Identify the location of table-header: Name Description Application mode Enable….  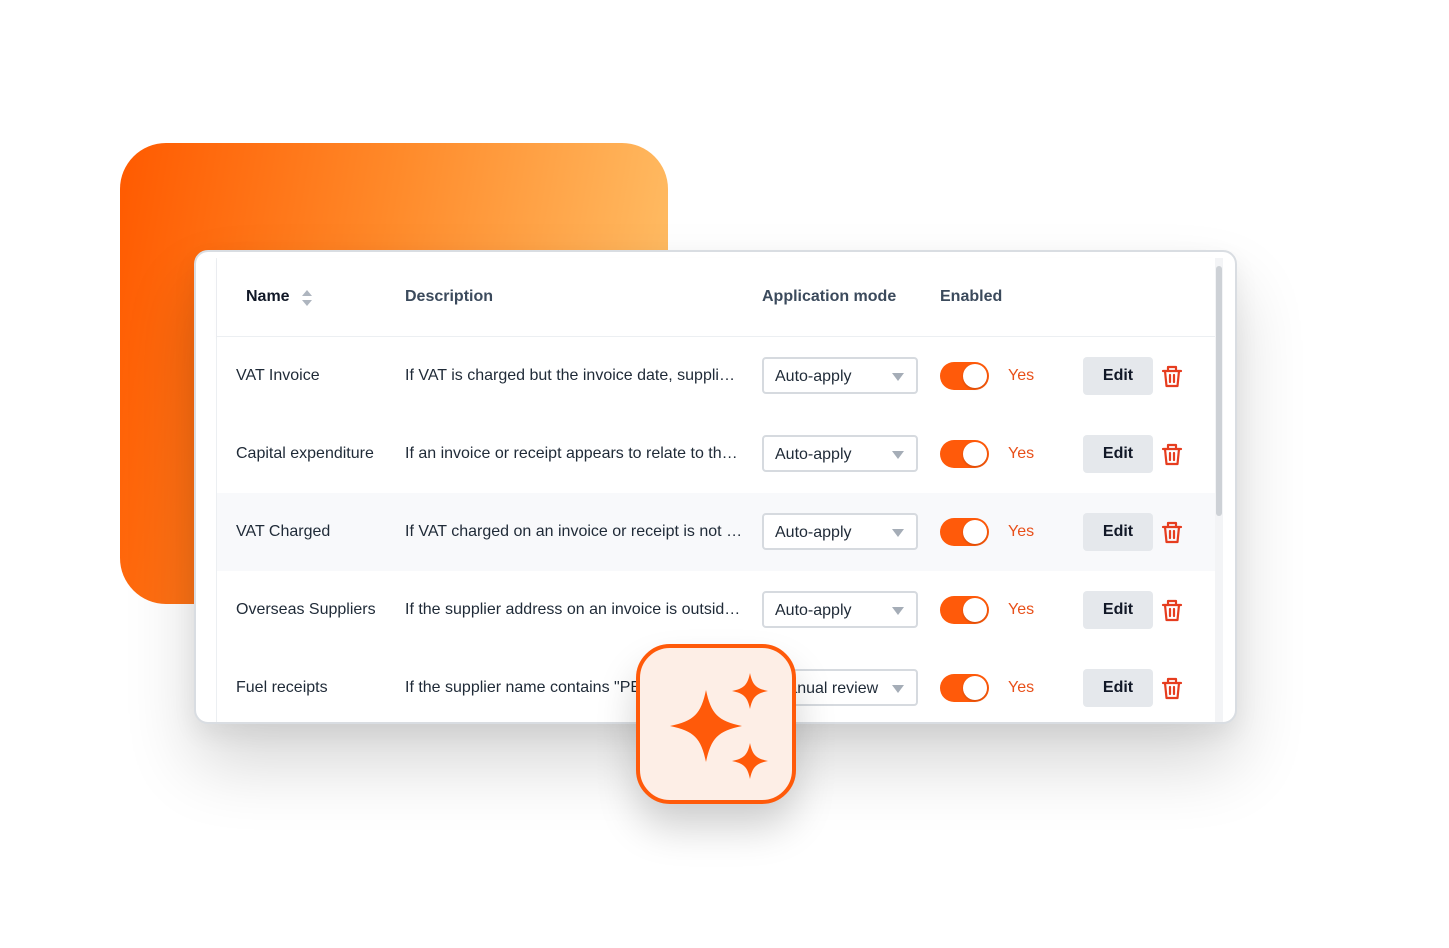
(716, 297).